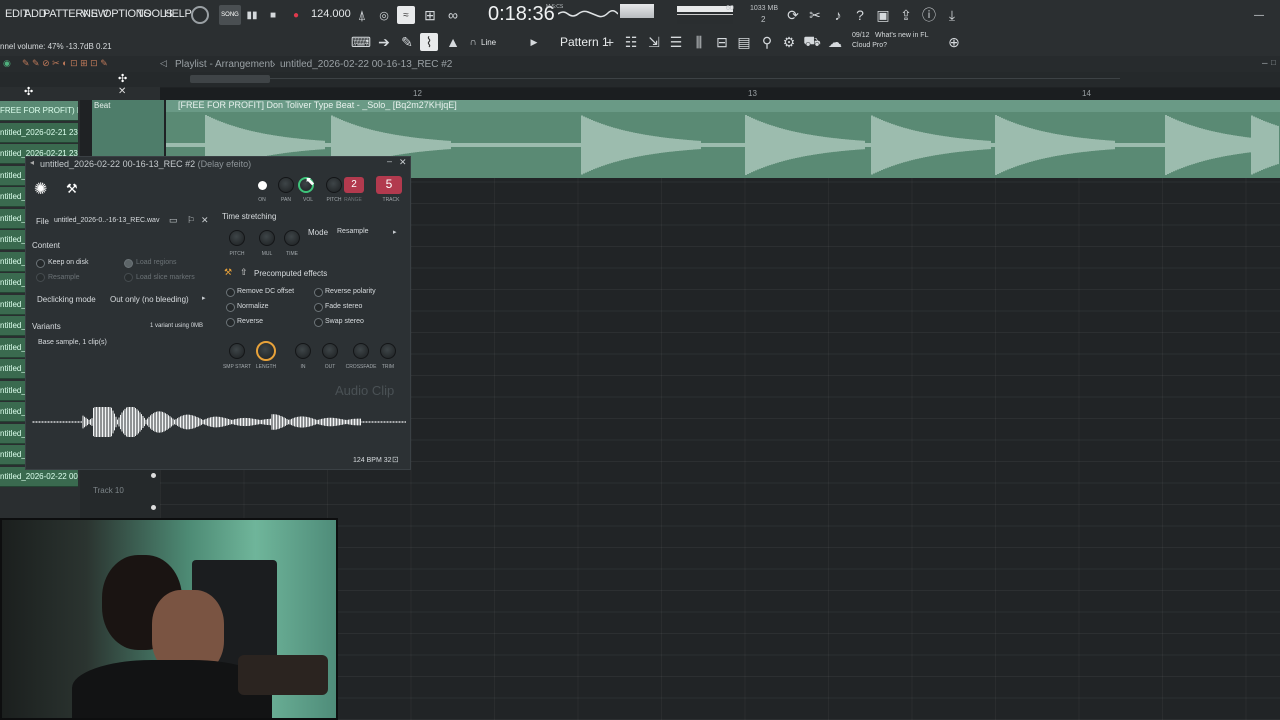 The width and height of the screenshot is (1280, 720). I want to click on timeline-ruler: 12 13 14, so click(720, 94).